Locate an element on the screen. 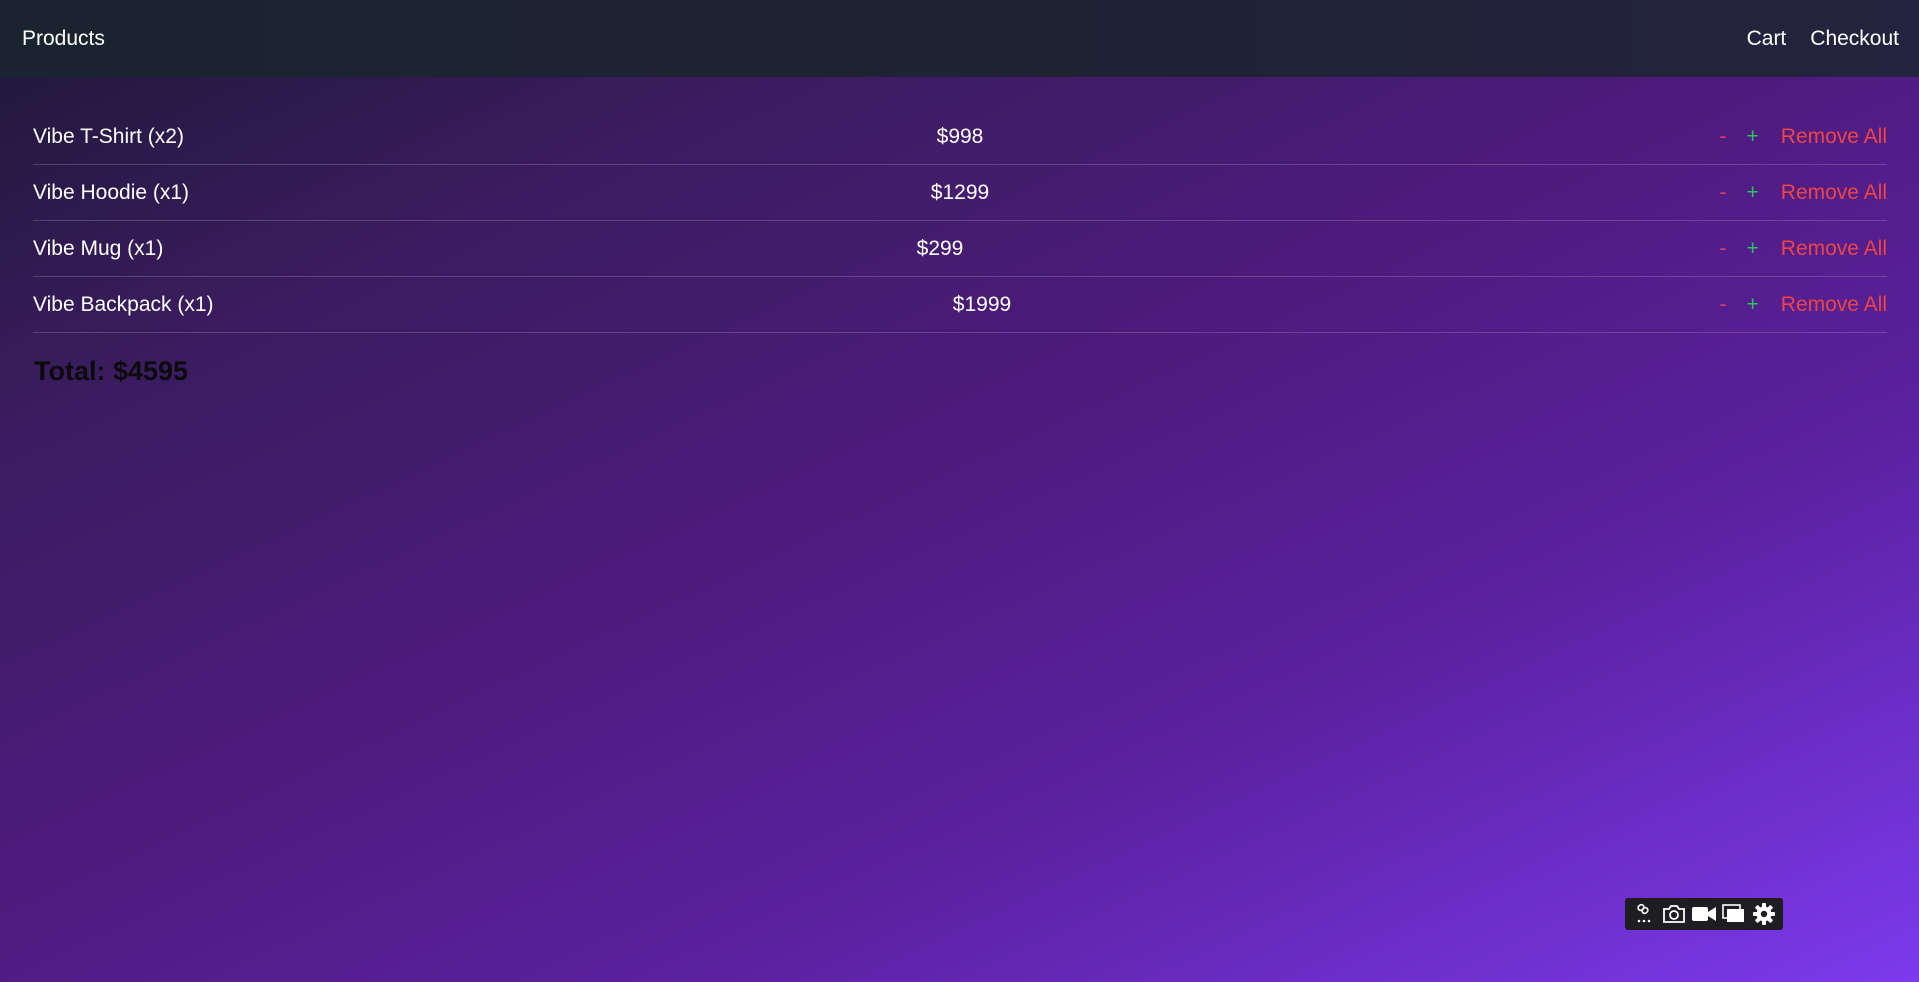  item-price: $998 is located at coordinates (960, 136).